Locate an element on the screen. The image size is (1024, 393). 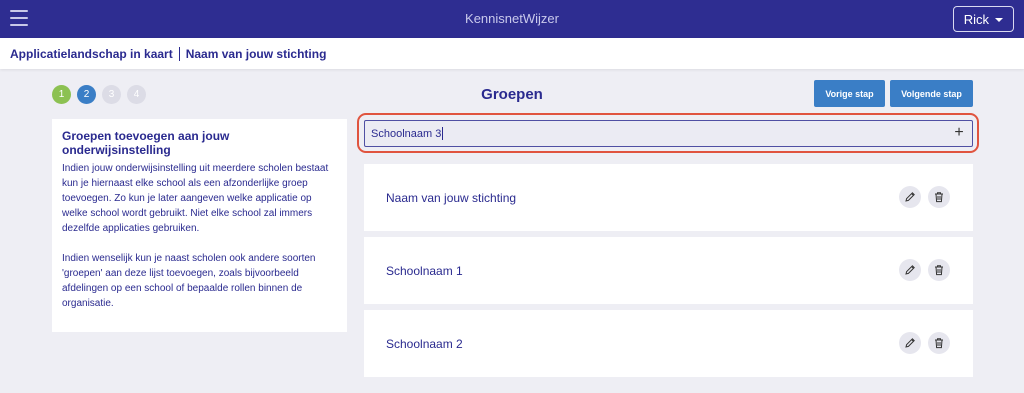
previous-step-button: Vorige stap is located at coordinates (849, 93).